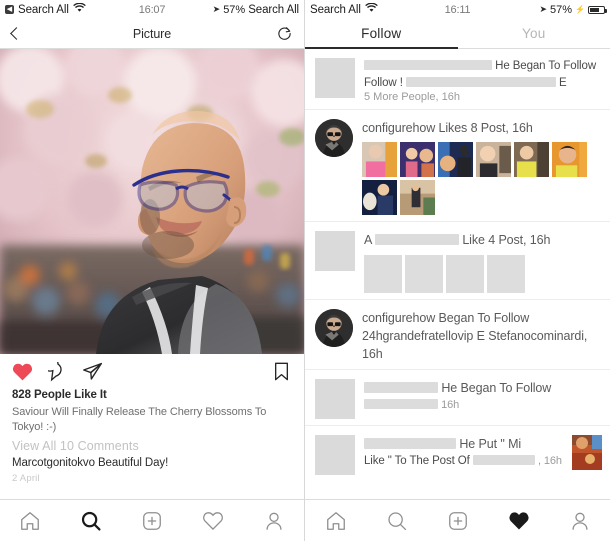  I want to click on nav-bar: Picture, so click(152, 34).